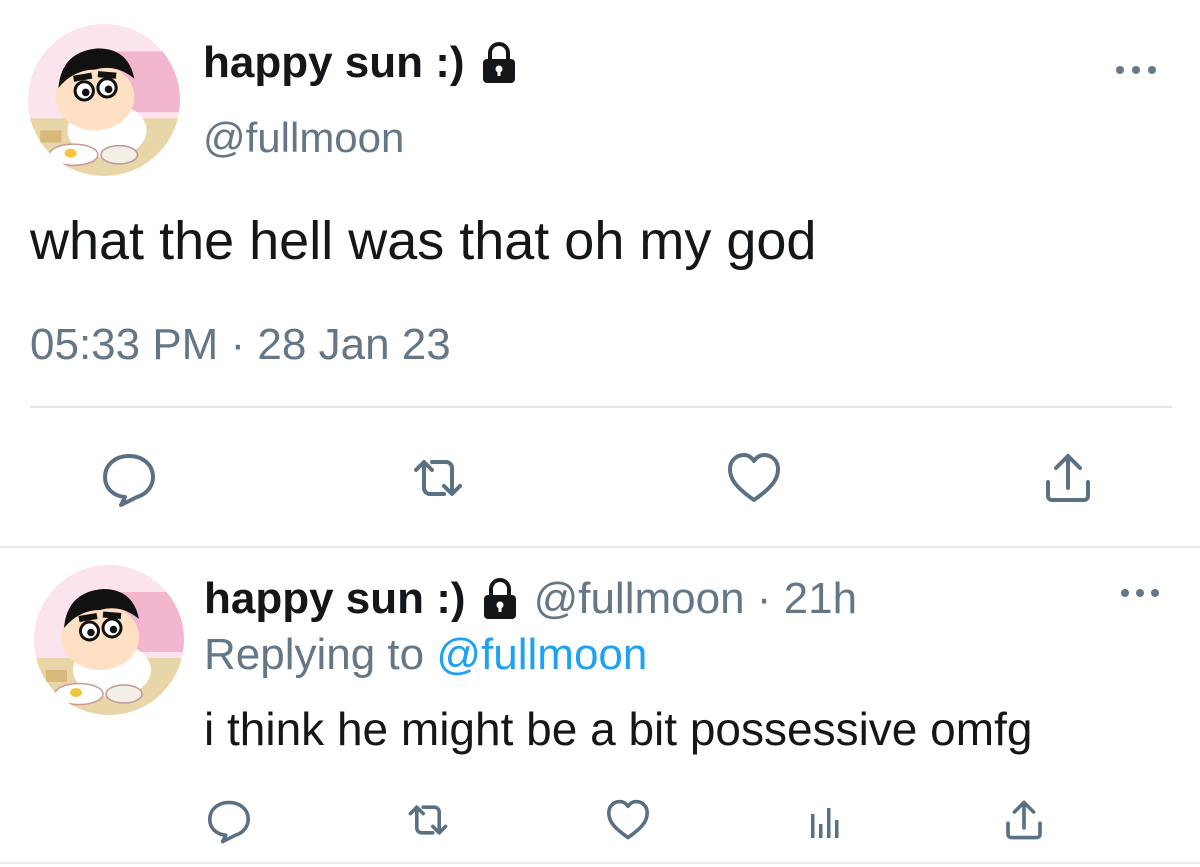  What do you see at coordinates (826, 820) in the screenshot?
I see `stats-icon` at bounding box center [826, 820].